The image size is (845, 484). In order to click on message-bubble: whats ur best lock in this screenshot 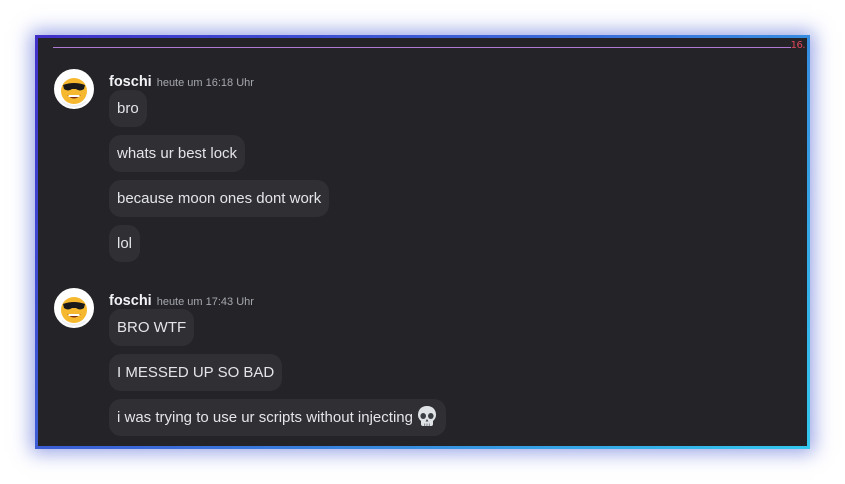, I will do `click(177, 153)`.